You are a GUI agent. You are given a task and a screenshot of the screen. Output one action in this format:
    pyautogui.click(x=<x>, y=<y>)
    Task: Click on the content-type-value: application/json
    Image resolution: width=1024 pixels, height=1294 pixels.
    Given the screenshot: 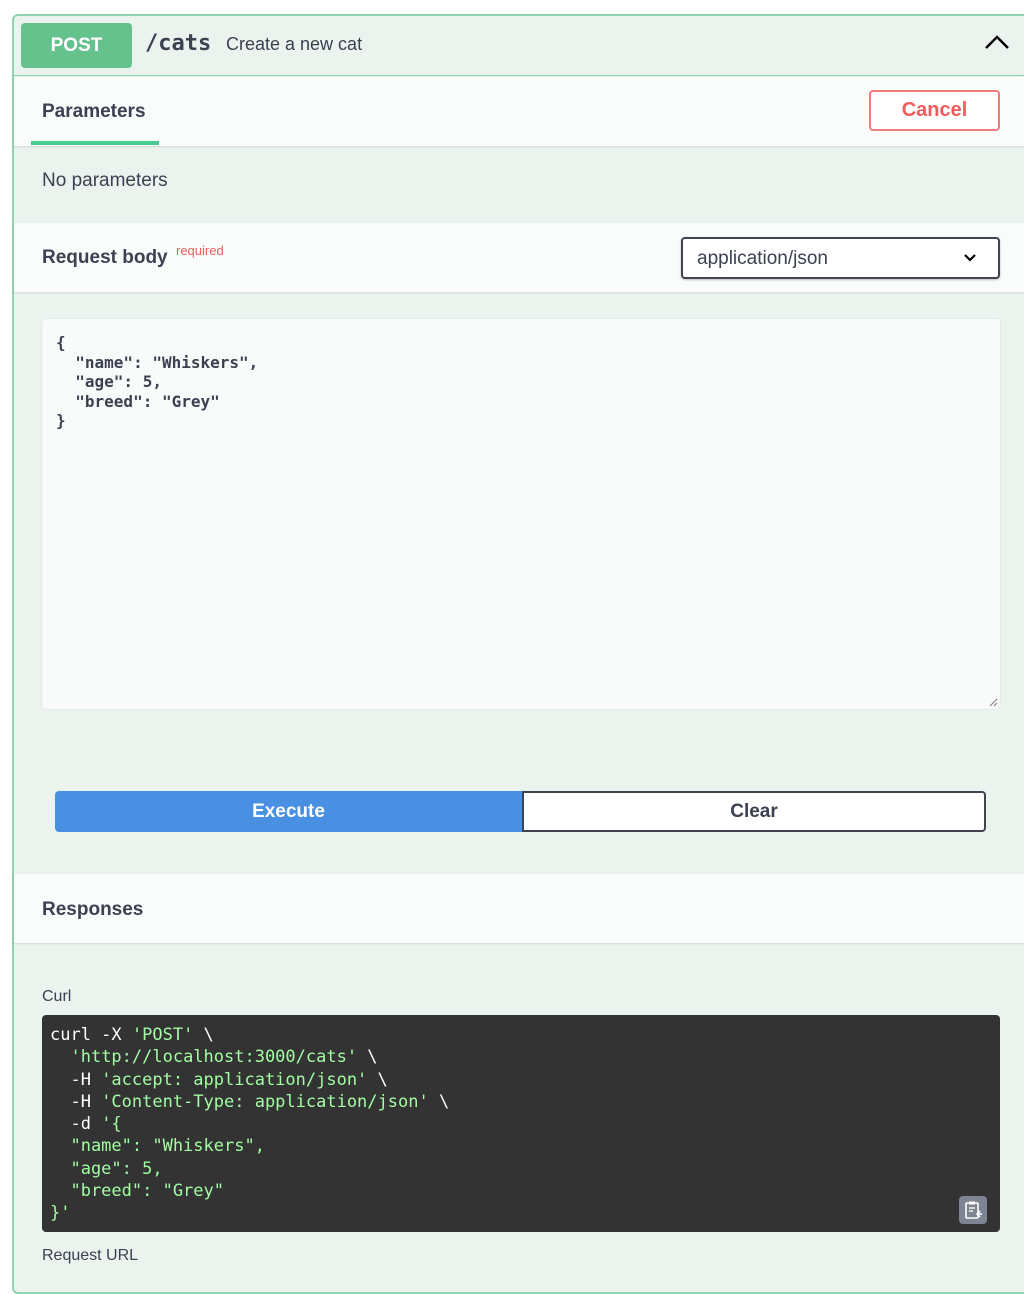 What is the action you would take?
    pyautogui.click(x=762, y=258)
    